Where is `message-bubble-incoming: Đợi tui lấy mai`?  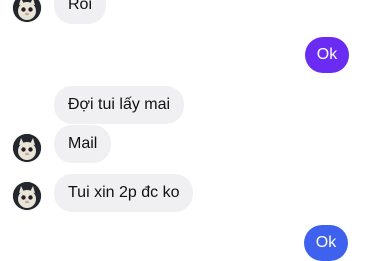 message-bubble-incoming: Đợi tui lấy mai is located at coordinates (119, 105).